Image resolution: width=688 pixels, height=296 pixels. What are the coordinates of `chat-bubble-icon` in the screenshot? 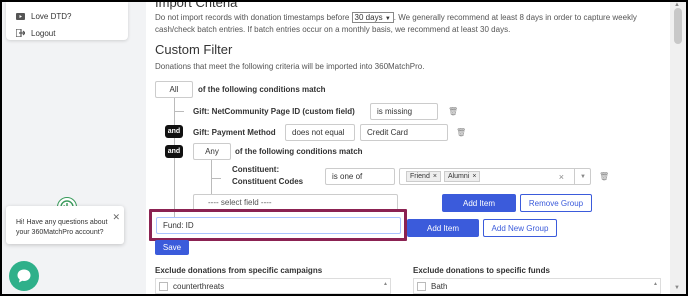 It's located at (24, 276).